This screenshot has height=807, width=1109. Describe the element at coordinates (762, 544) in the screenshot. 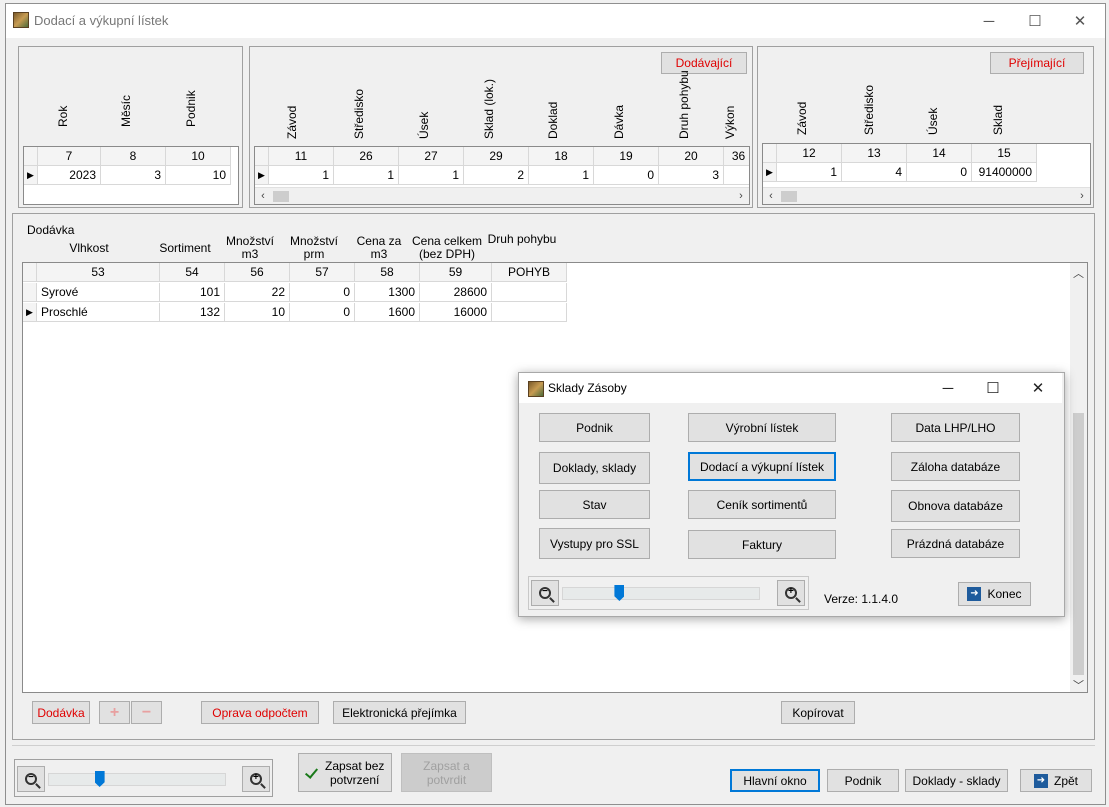

I see `faktury-button: Faktury` at that location.